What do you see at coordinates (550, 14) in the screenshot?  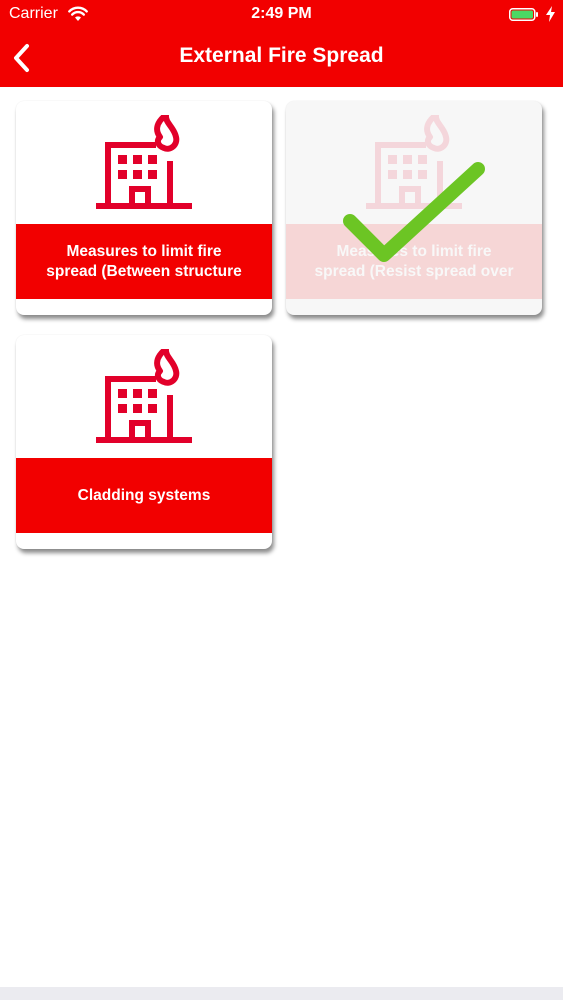 I see `bolt-icon` at bounding box center [550, 14].